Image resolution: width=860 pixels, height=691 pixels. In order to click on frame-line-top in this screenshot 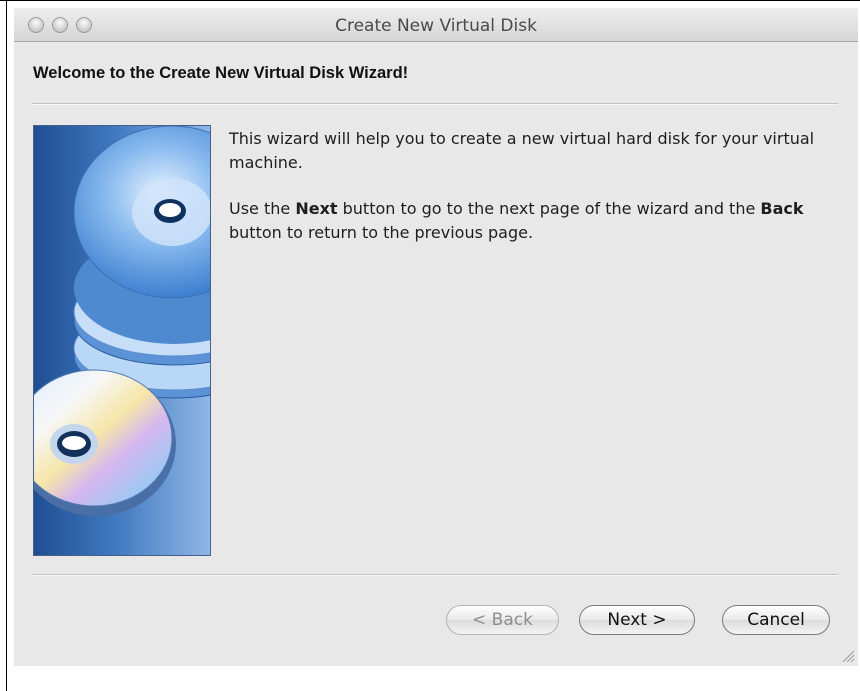, I will do `click(430, 0)`.